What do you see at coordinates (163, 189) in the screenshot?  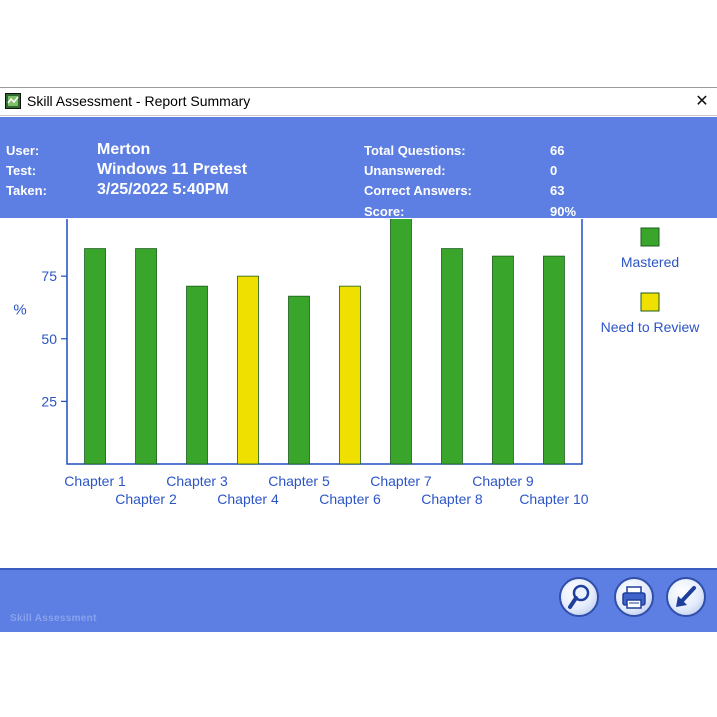 I see `taken-value: 3/25/2022 5:40PM` at bounding box center [163, 189].